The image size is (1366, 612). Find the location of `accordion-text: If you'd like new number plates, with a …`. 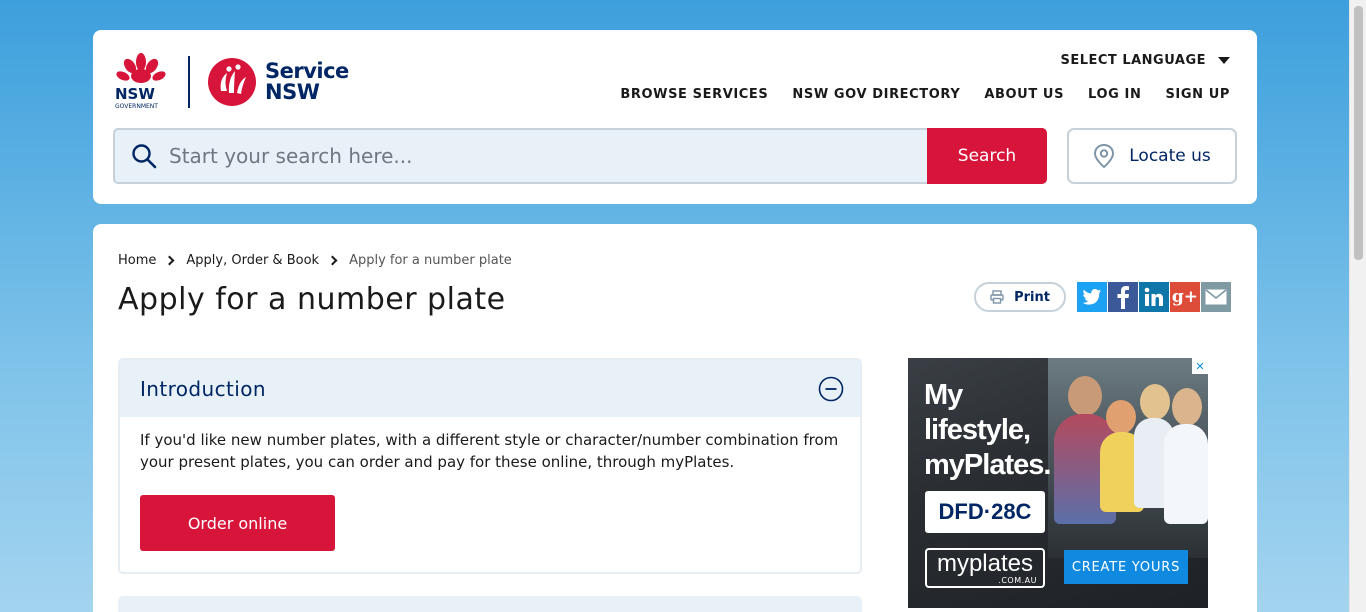

accordion-text: If you'd like new number plates, with a … is located at coordinates (489, 451).